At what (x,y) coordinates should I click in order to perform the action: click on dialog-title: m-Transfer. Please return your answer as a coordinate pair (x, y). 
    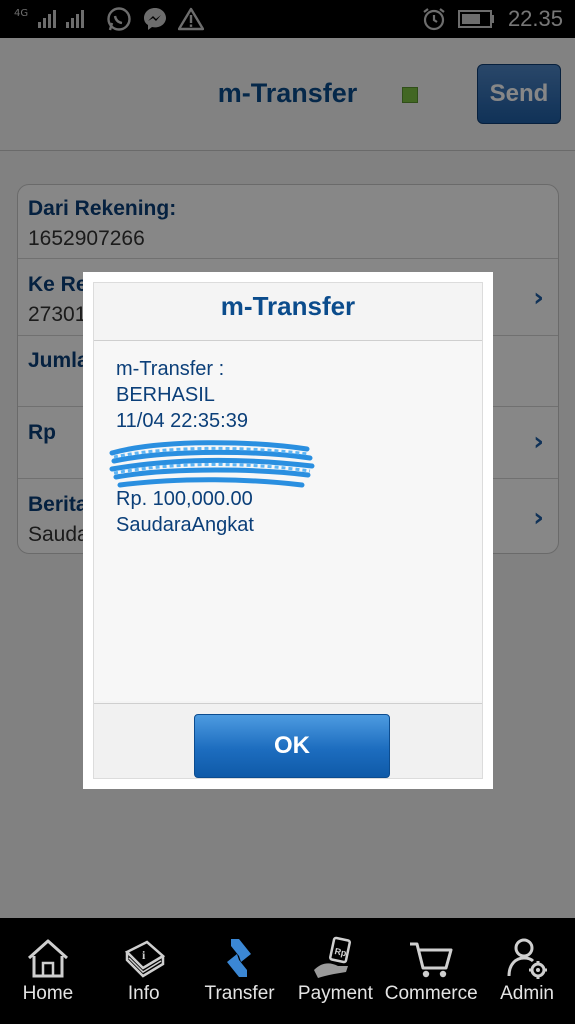
    Looking at the image, I should click on (288, 312).